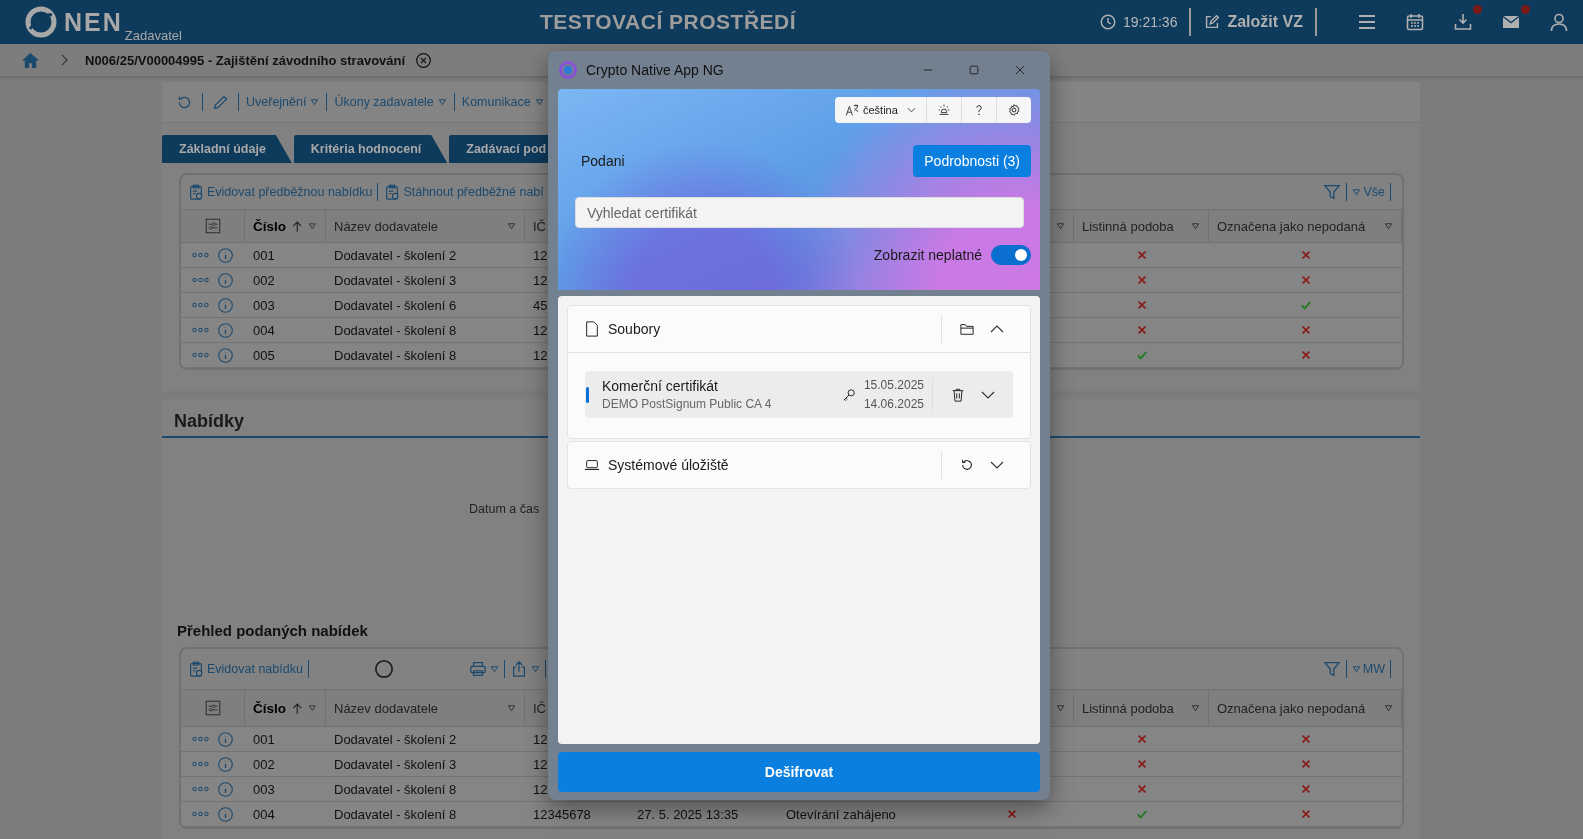 The image size is (1583, 839). Describe the element at coordinates (1368, 192) in the screenshot. I see `filter-dropdown: Vše` at that location.